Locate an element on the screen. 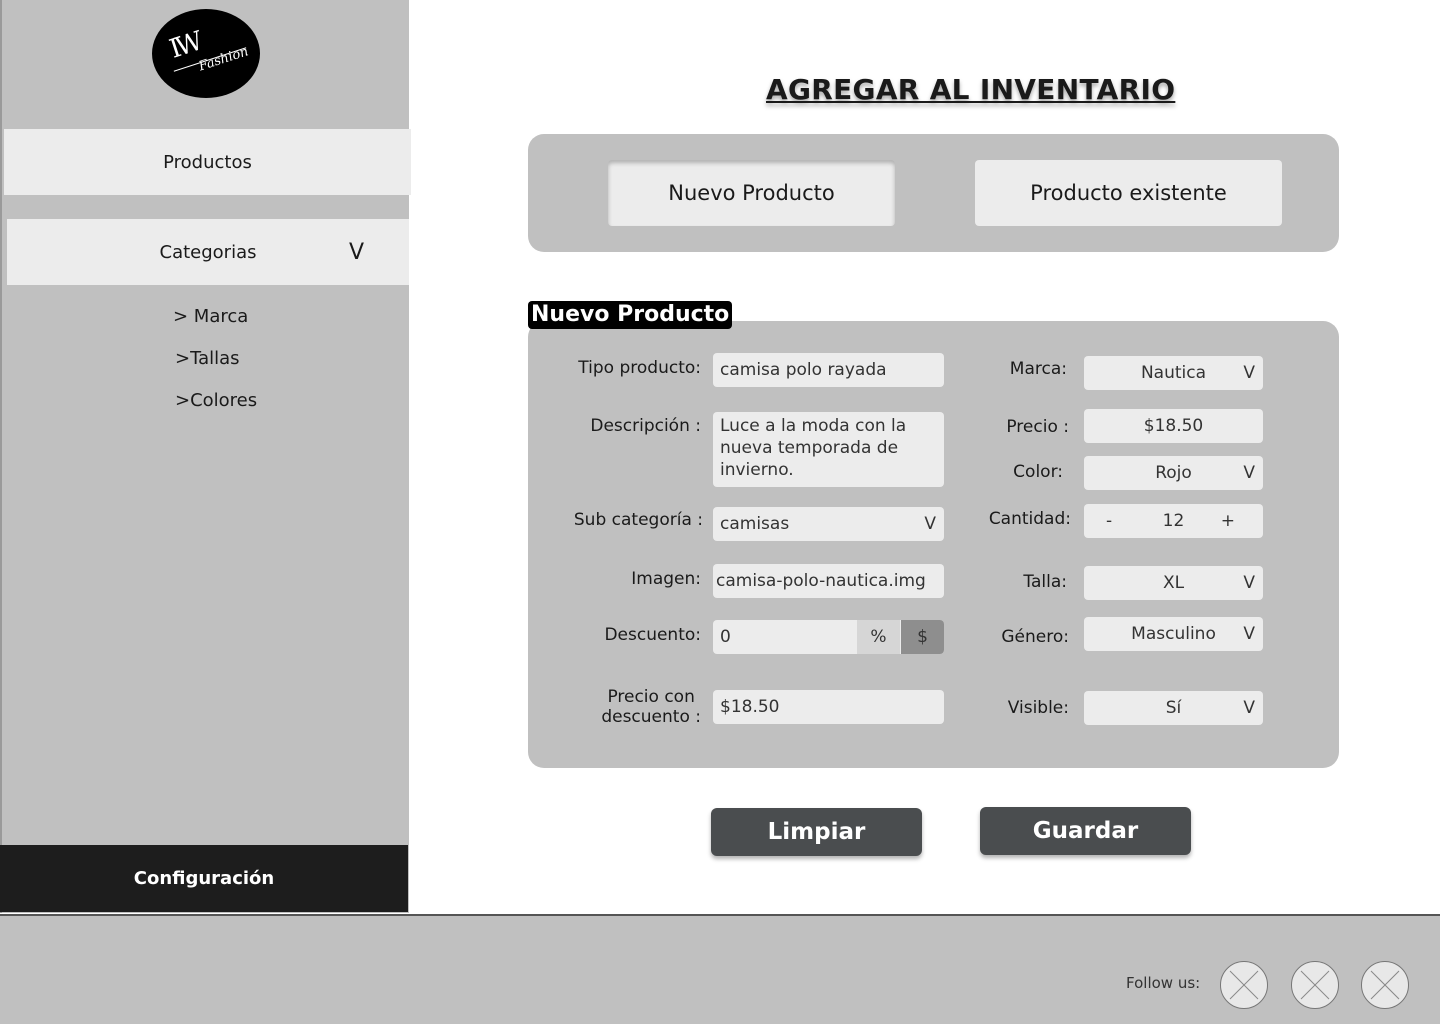 The image size is (1440, 1024). precio-label: Precio : is located at coordinates (1037, 427).